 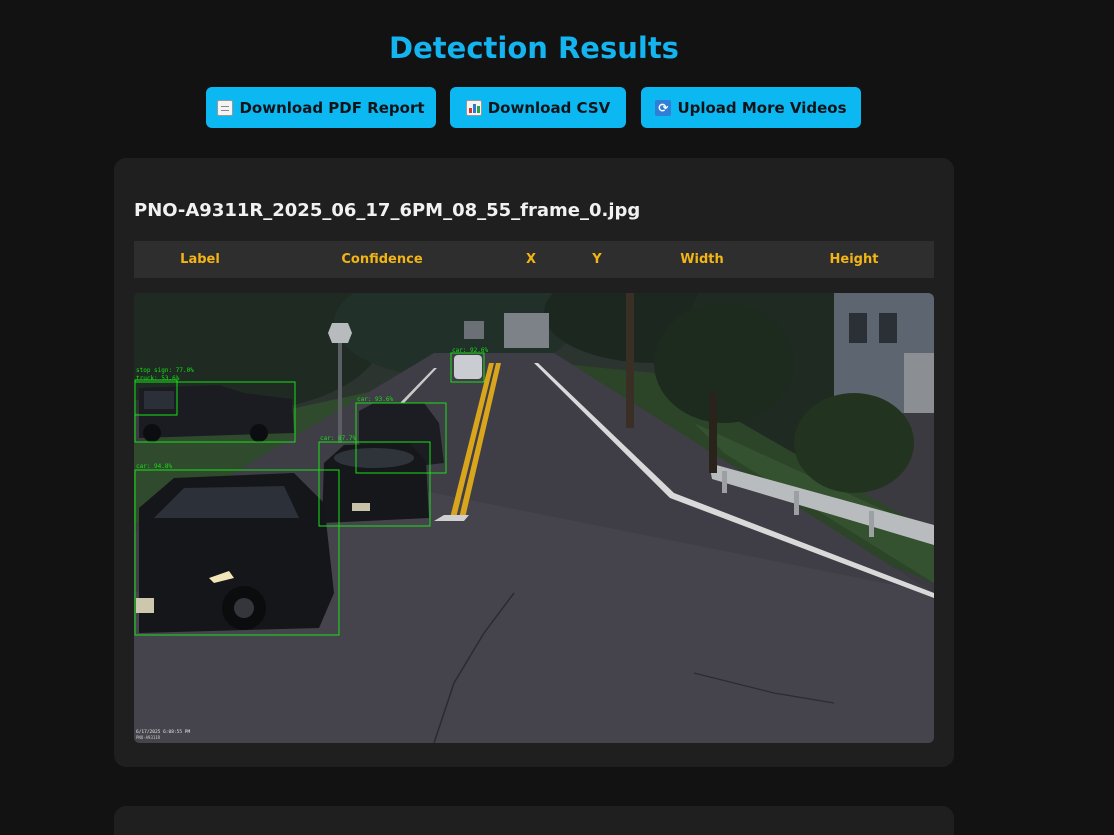 I want to click on download-pdf-report-label: Download PDF Report, so click(x=332, y=107).